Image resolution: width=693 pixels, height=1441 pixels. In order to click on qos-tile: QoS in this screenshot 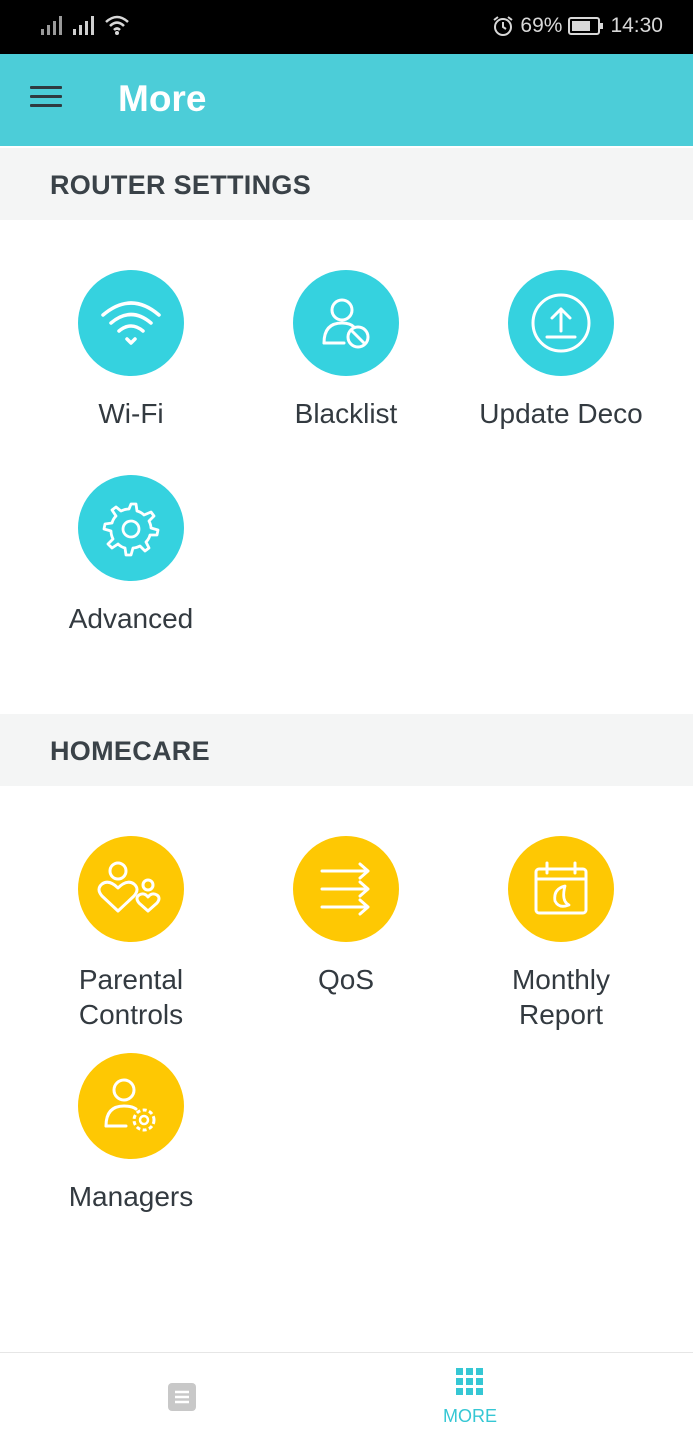, I will do `click(346, 916)`.